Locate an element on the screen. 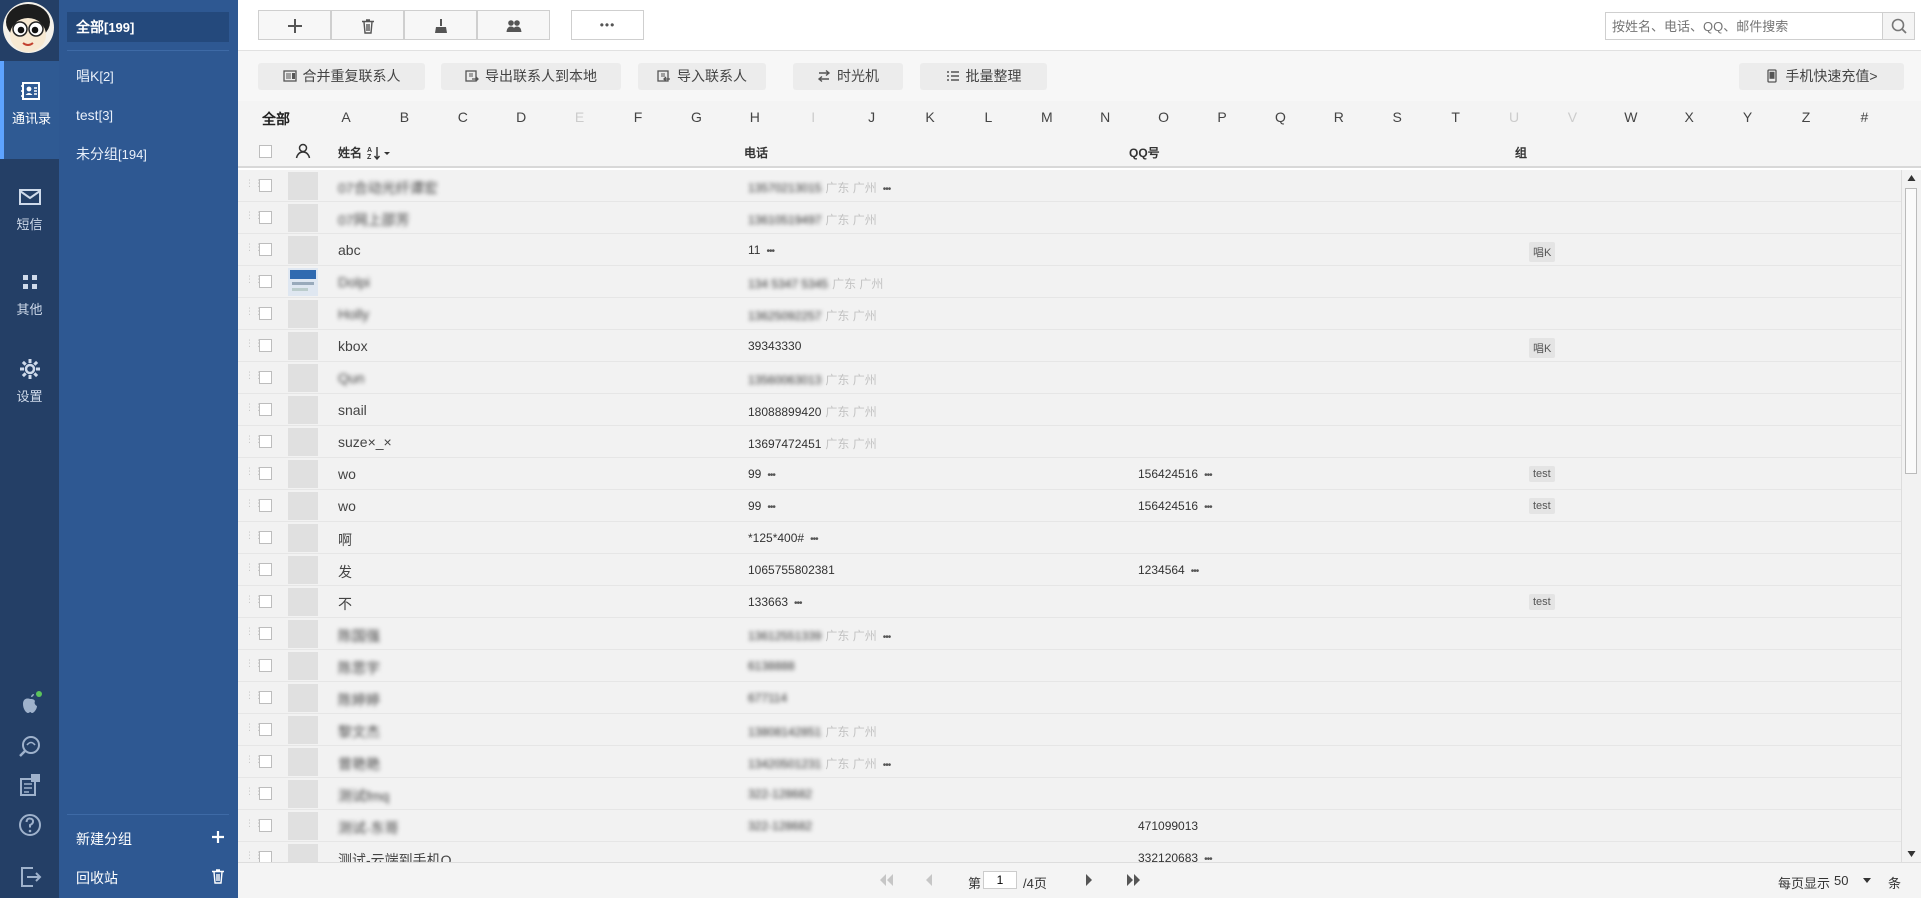 This screenshot has width=1921, height=898. search-button is located at coordinates (1898, 26).